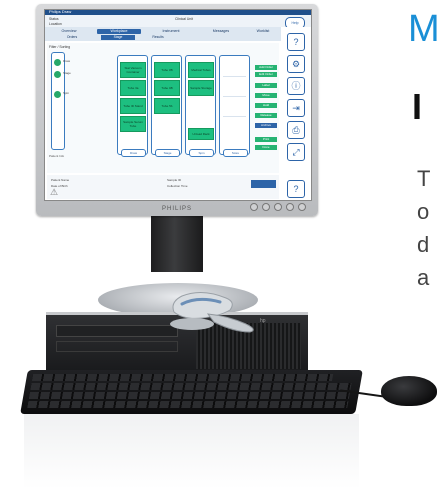  Describe the element at coordinates (296, 189) in the screenshot. I see `help-circle-icon: ?` at that location.